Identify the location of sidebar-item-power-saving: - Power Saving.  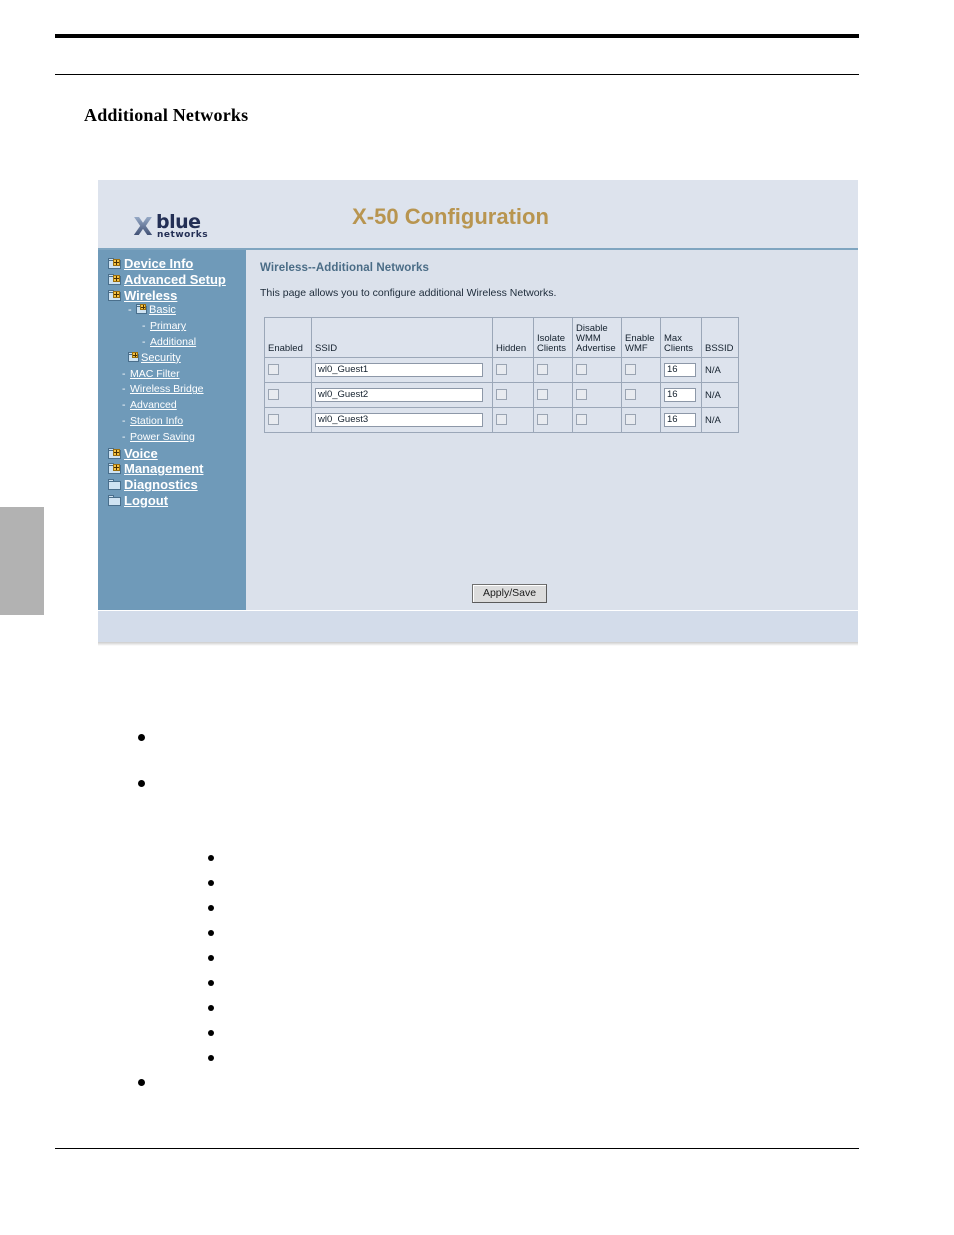
(172, 438).